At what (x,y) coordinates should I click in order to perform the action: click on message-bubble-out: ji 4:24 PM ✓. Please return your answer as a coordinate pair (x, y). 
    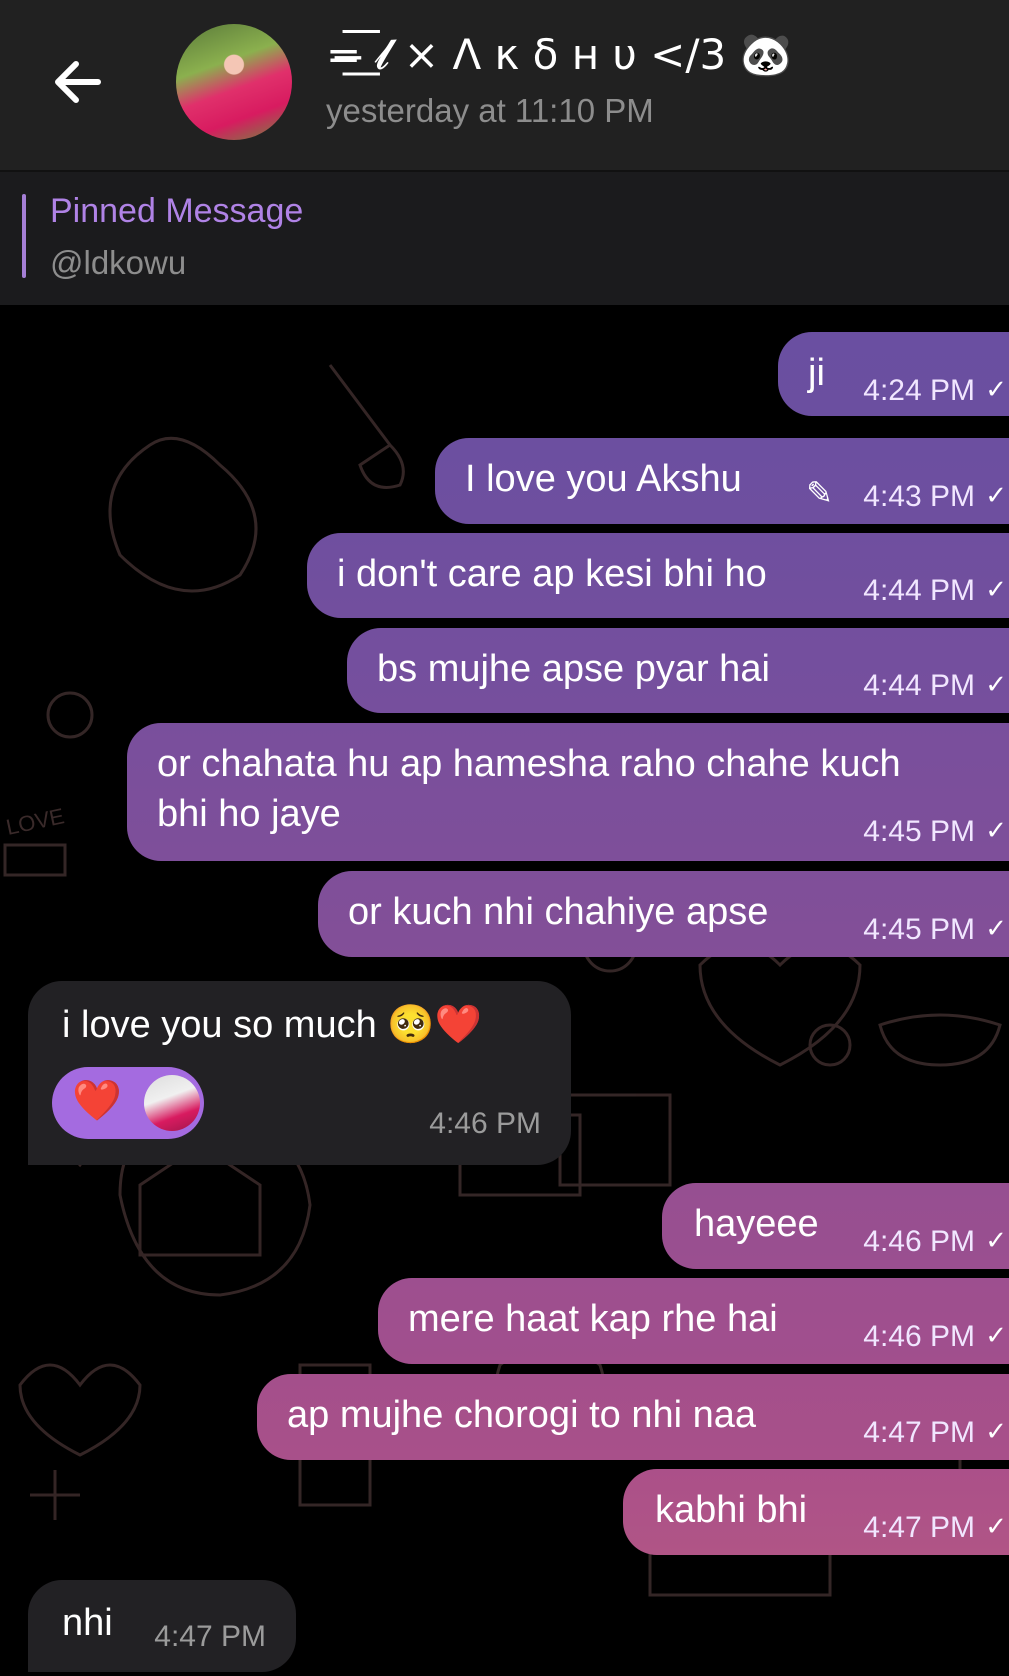
    Looking at the image, I should click on (893, 374).